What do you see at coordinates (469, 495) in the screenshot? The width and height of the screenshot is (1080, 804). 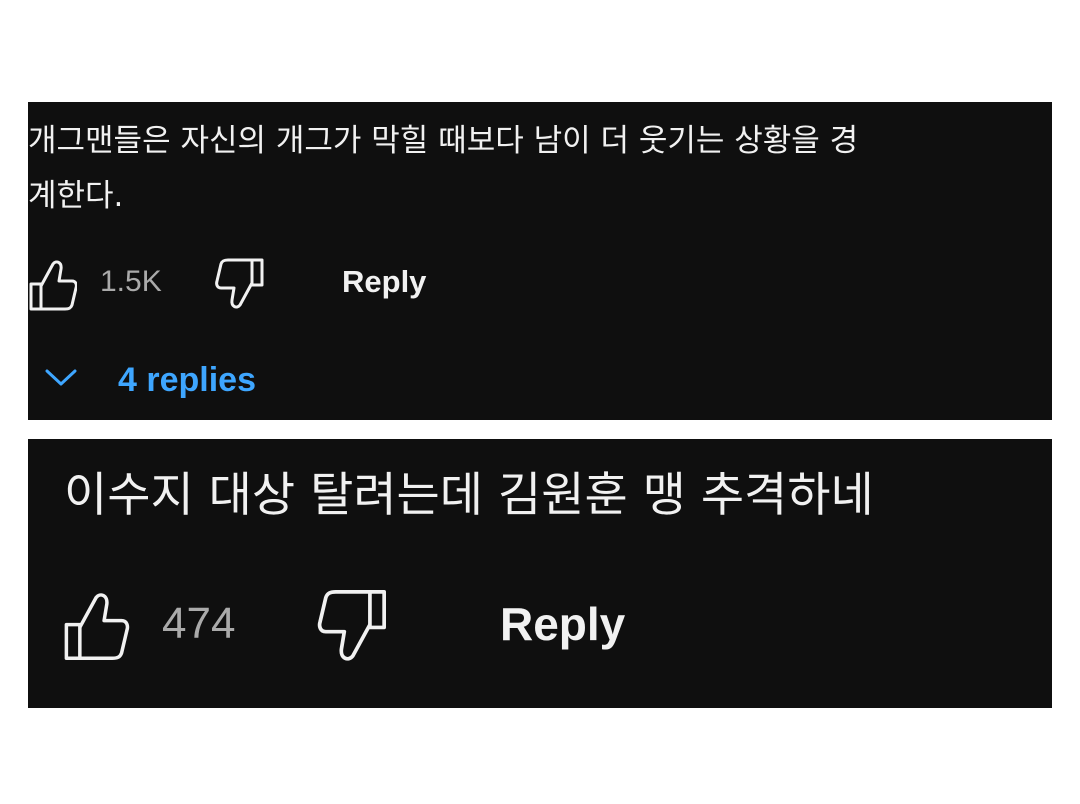 I see `comment-text: 이수지 대상 탈려는데 김원훈 맹 추격하네` at bounding box center [469, 495].